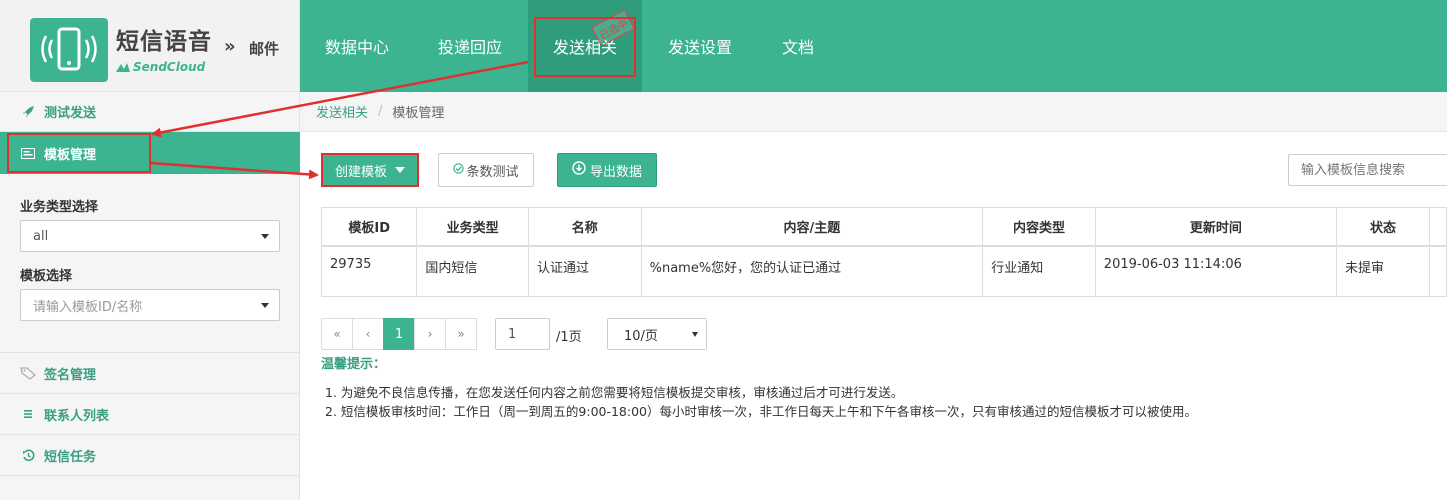 This screenshot has width=1447, height=500. I want to click on page-size-select: 10/页, so click(657, 334).